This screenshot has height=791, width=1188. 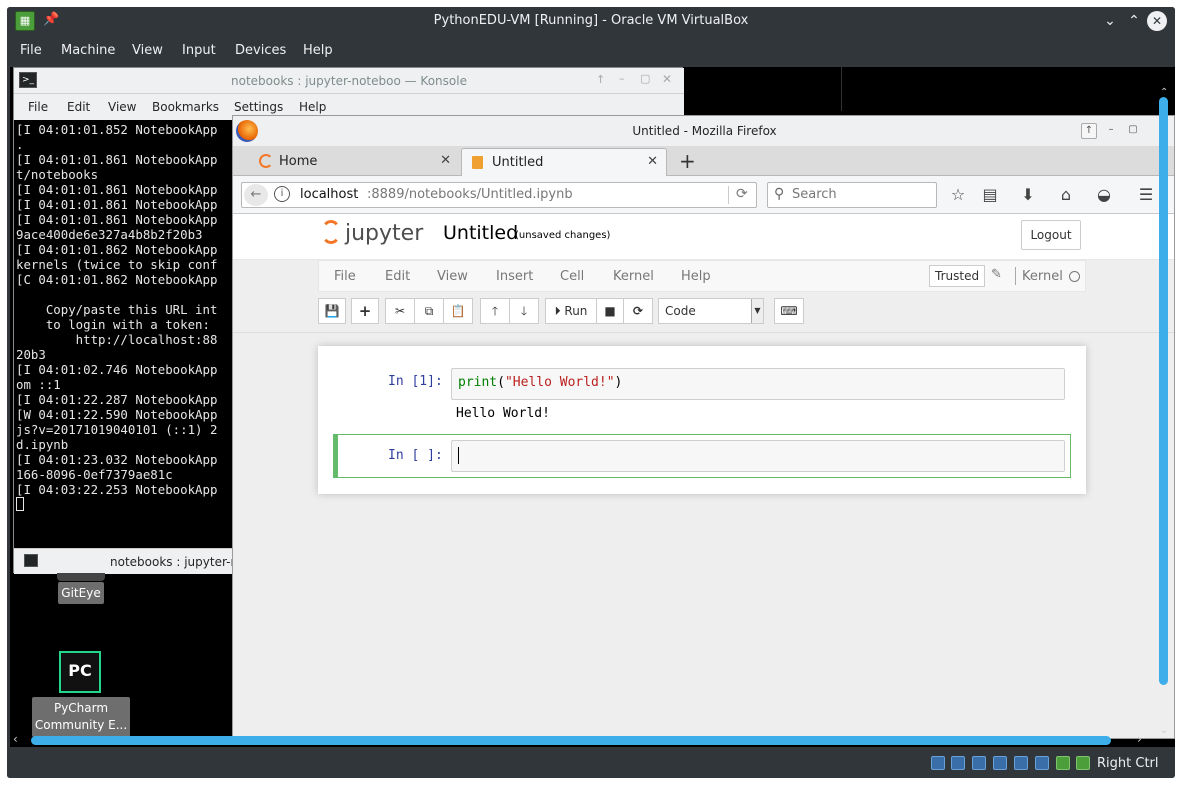 I want to click on home-icon: ⌂, so click(x=1066, y=194).